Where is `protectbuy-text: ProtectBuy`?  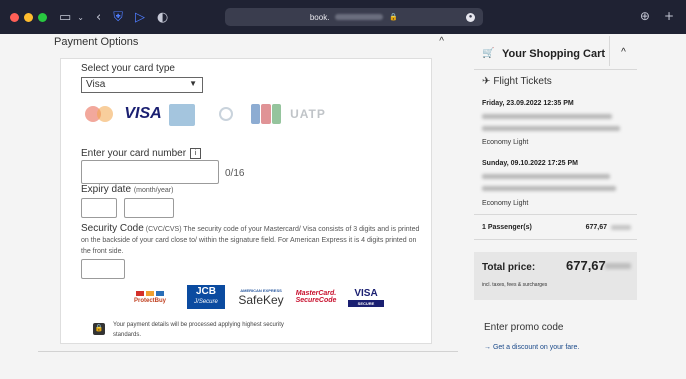
protectbuy-text: ProtectBuy is located at coordinates (149, 300).